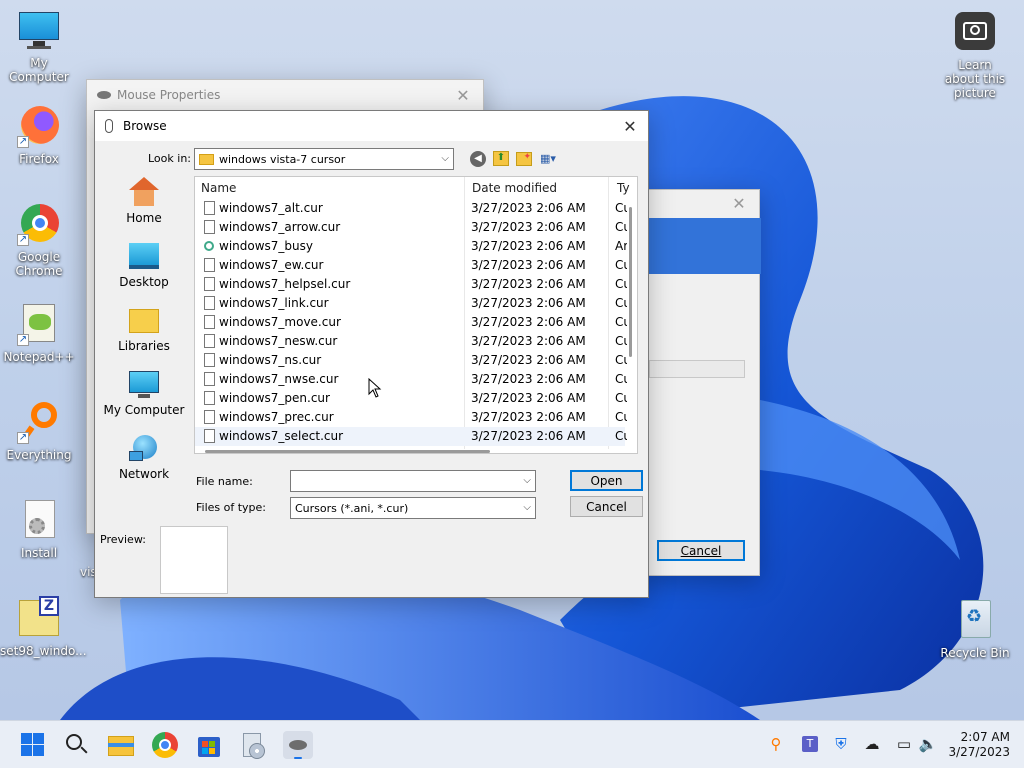 The height and width of the screenshot is (768, 1024). I want to click on file-name-input: ⌵, so click(413, 481).